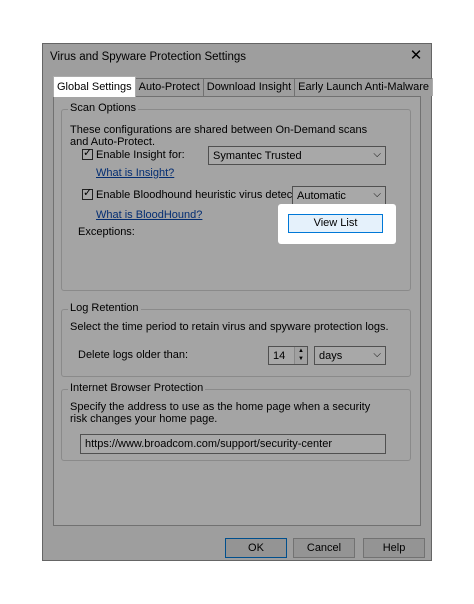 The height and width of the screenshot is (604, 474). Describe the element at coordinates (249, 87) in the screenshot. I see `tab-download-insight: Download Insight` at that location.